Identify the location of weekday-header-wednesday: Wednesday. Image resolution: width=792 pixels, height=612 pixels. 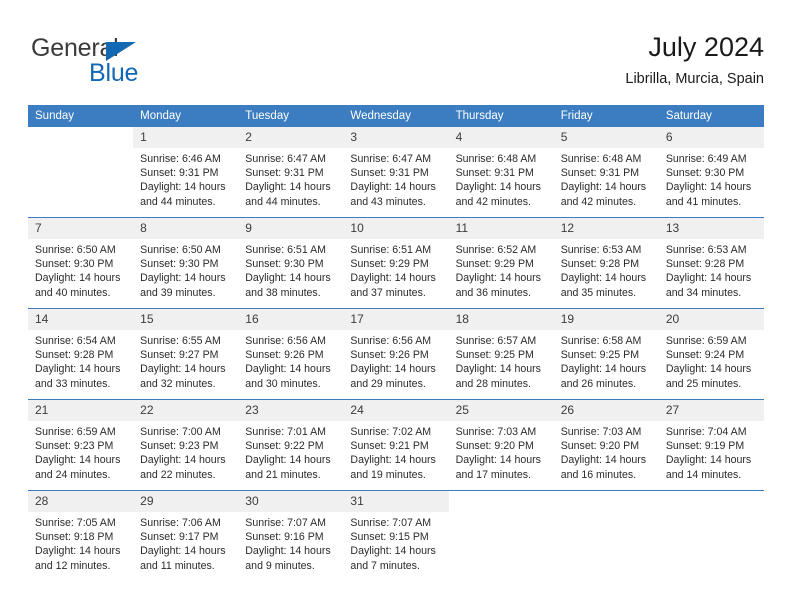
(396, 116).